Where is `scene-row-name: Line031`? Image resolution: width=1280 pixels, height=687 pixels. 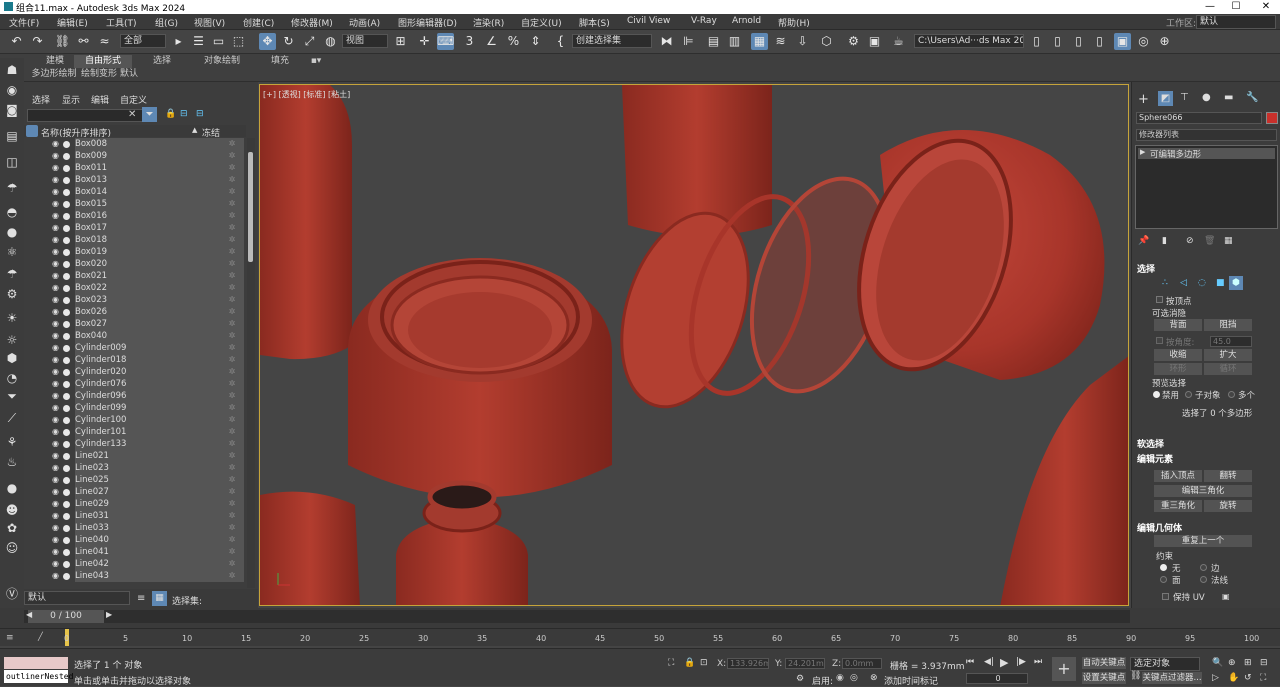
scene-row-name: Line031 is located at coordinates (147, 516).